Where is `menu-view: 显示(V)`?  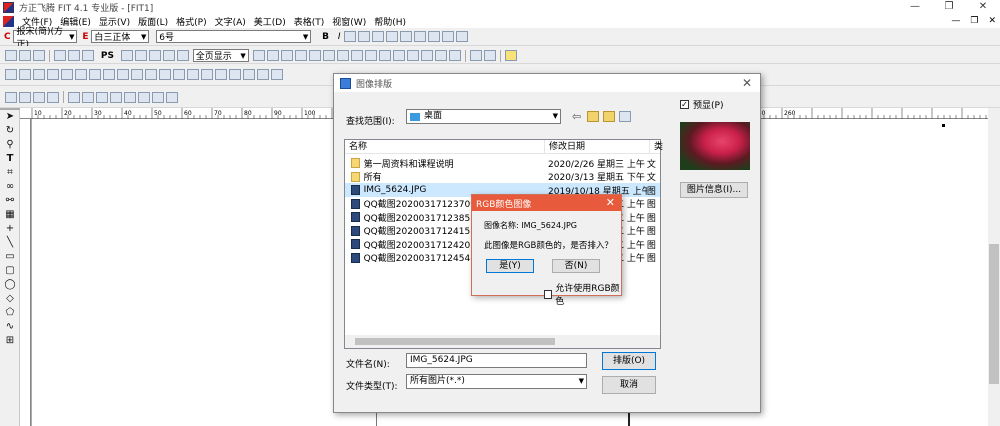
menu-view: 显示(V) is located at coordinates (114, 21).